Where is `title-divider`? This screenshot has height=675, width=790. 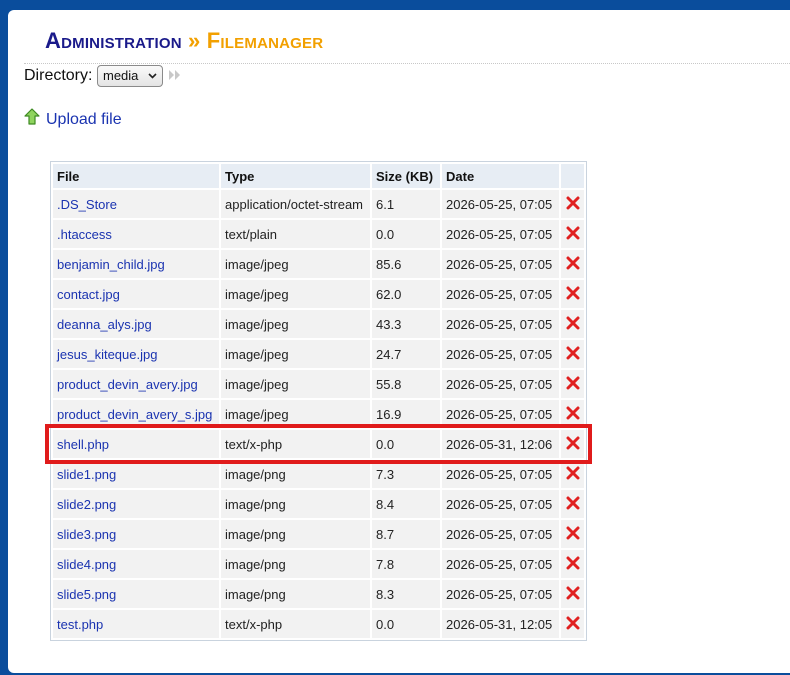
title-divider is located at coordinates (407, 63).